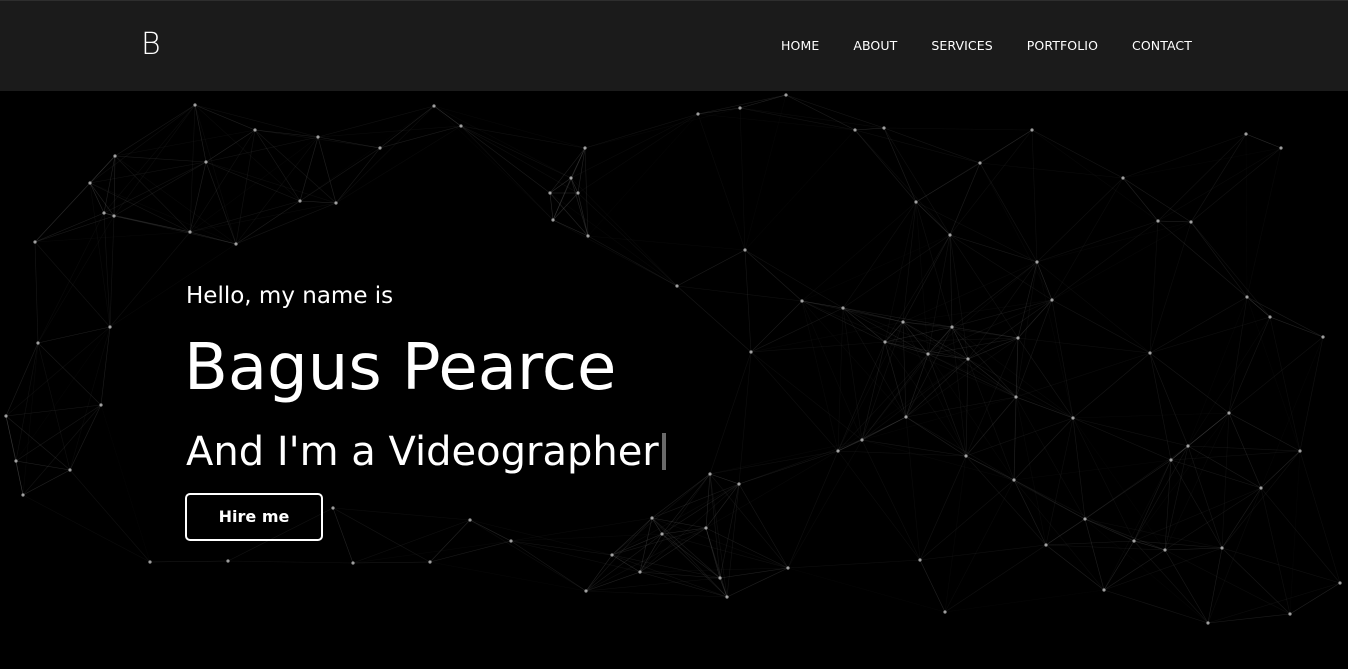 This screenshot has height=669, width=1348. What do you see at coordinates (961, 46) in the screenshot?
I see `nav-link-services: SERVICES` at bounding box center [961, 46].